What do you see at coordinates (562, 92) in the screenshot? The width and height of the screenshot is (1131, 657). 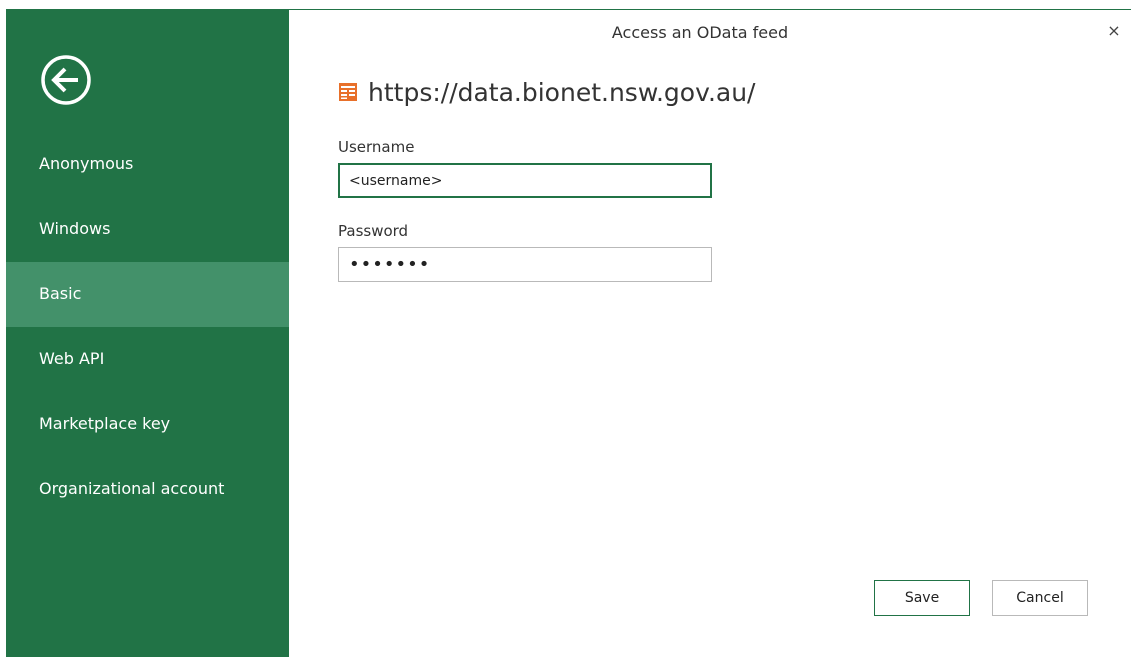 I see `feed-url: https://data.bionet.nsw.gov.au/` at bounding box center [562, 92].